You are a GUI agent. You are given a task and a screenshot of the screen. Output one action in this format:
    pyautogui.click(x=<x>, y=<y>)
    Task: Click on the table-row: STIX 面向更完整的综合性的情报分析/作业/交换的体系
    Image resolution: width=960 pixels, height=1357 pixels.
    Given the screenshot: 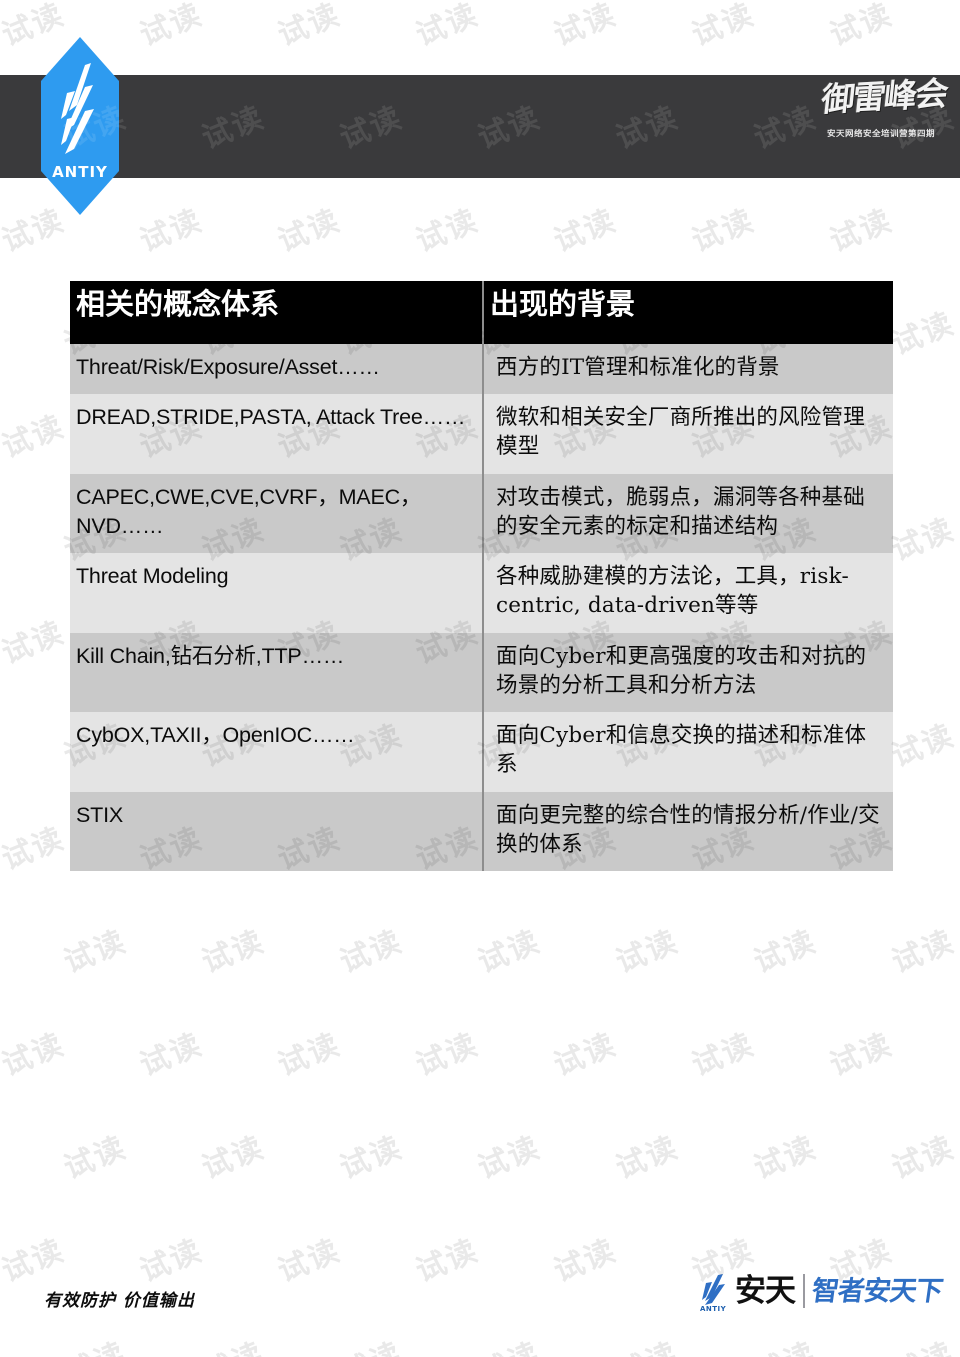 What is the action you would take?
    pyautogui.click(x=481, y=831)
    